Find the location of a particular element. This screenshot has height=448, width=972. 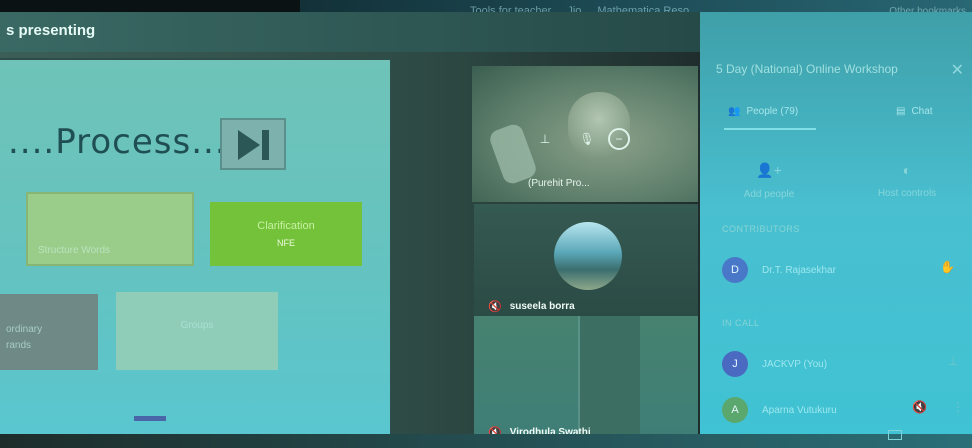

minus-circle-icon: − is located at coordinates (619, 139).